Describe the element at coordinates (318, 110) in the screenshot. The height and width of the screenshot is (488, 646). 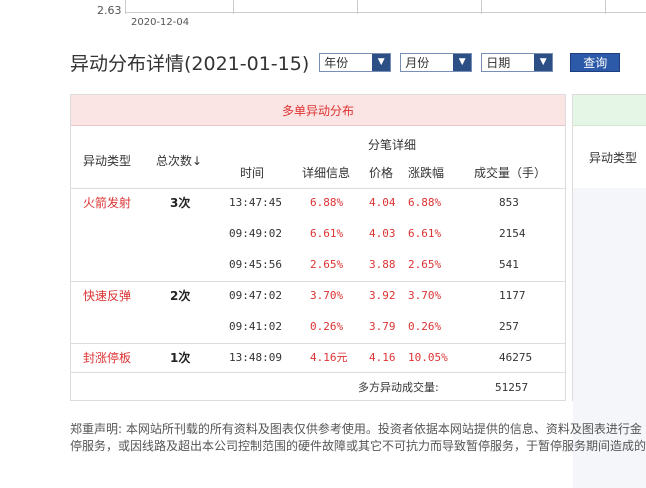
I see `panel-heading: 多单异动分布` at that location.